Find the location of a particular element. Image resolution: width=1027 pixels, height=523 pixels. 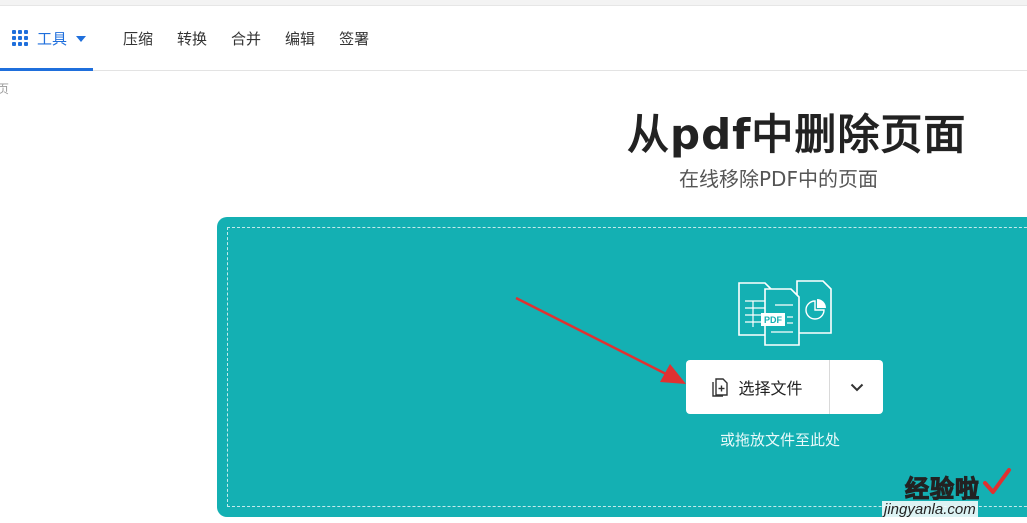

upload-source-dropdown-button is located at coordinates (856, 387).